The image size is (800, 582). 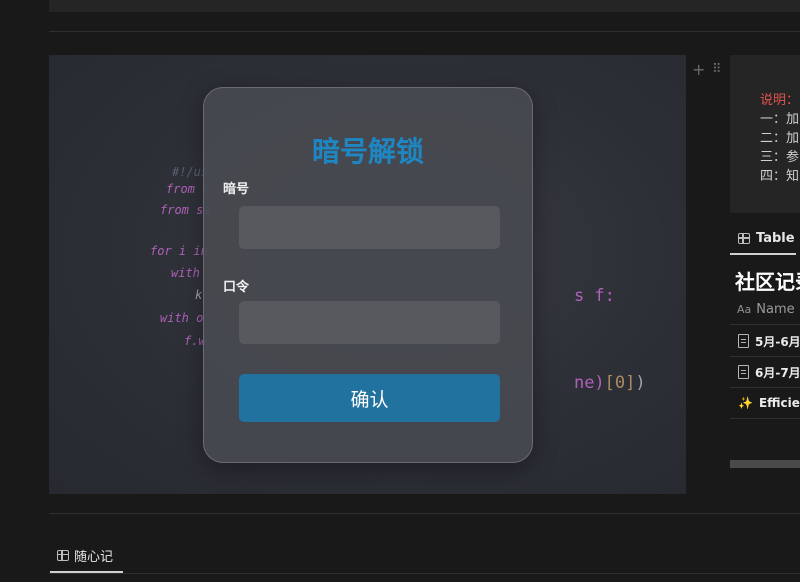 I want to click on code-line-7: with o, so click(x=182, y=318).